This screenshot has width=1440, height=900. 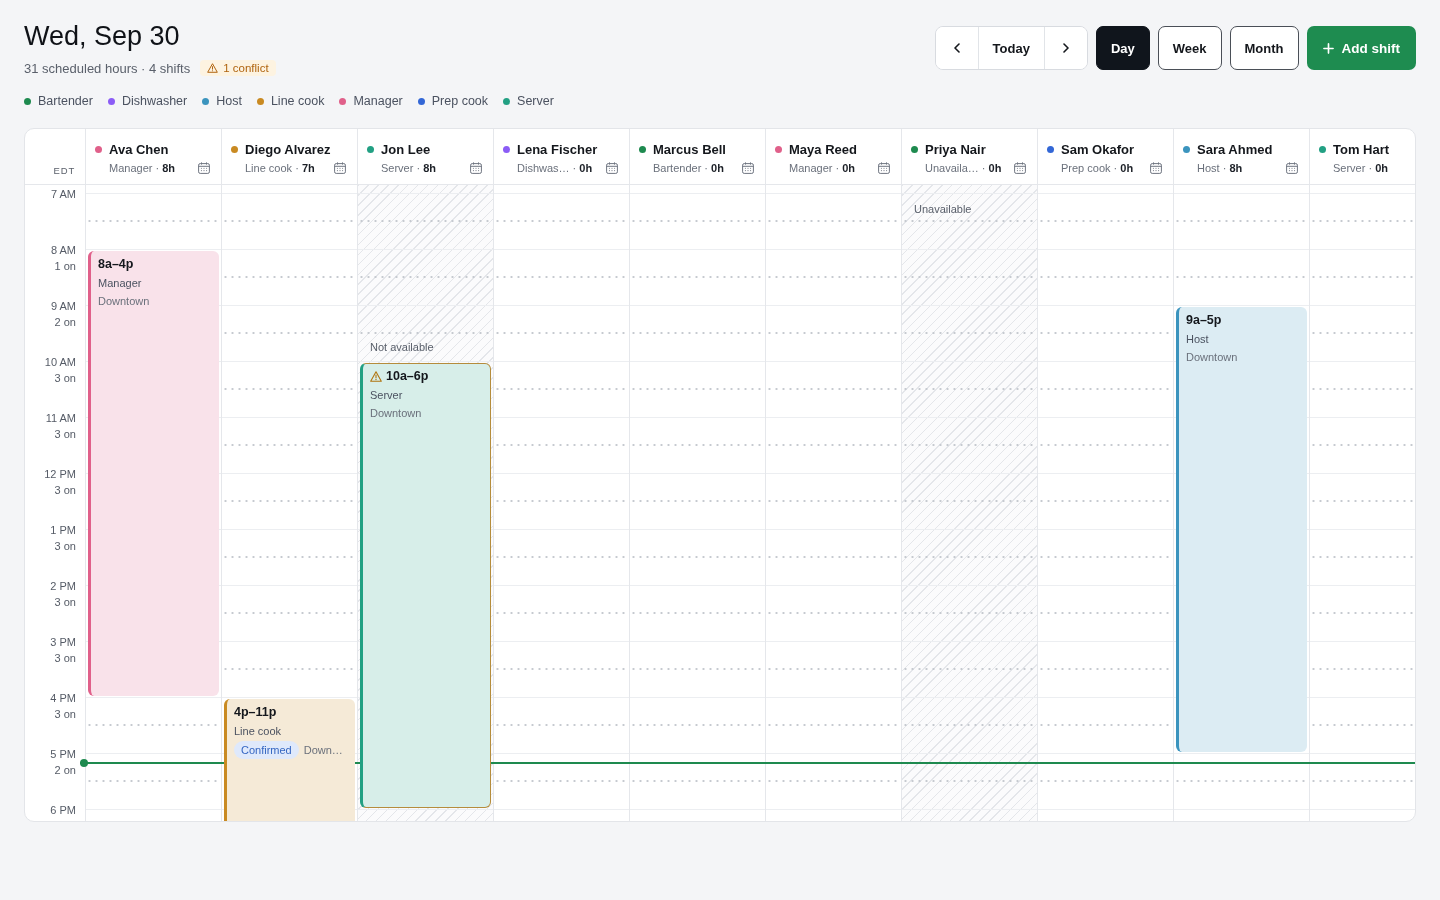 I want to click on plus-icon, so click(x=1328, y=48).